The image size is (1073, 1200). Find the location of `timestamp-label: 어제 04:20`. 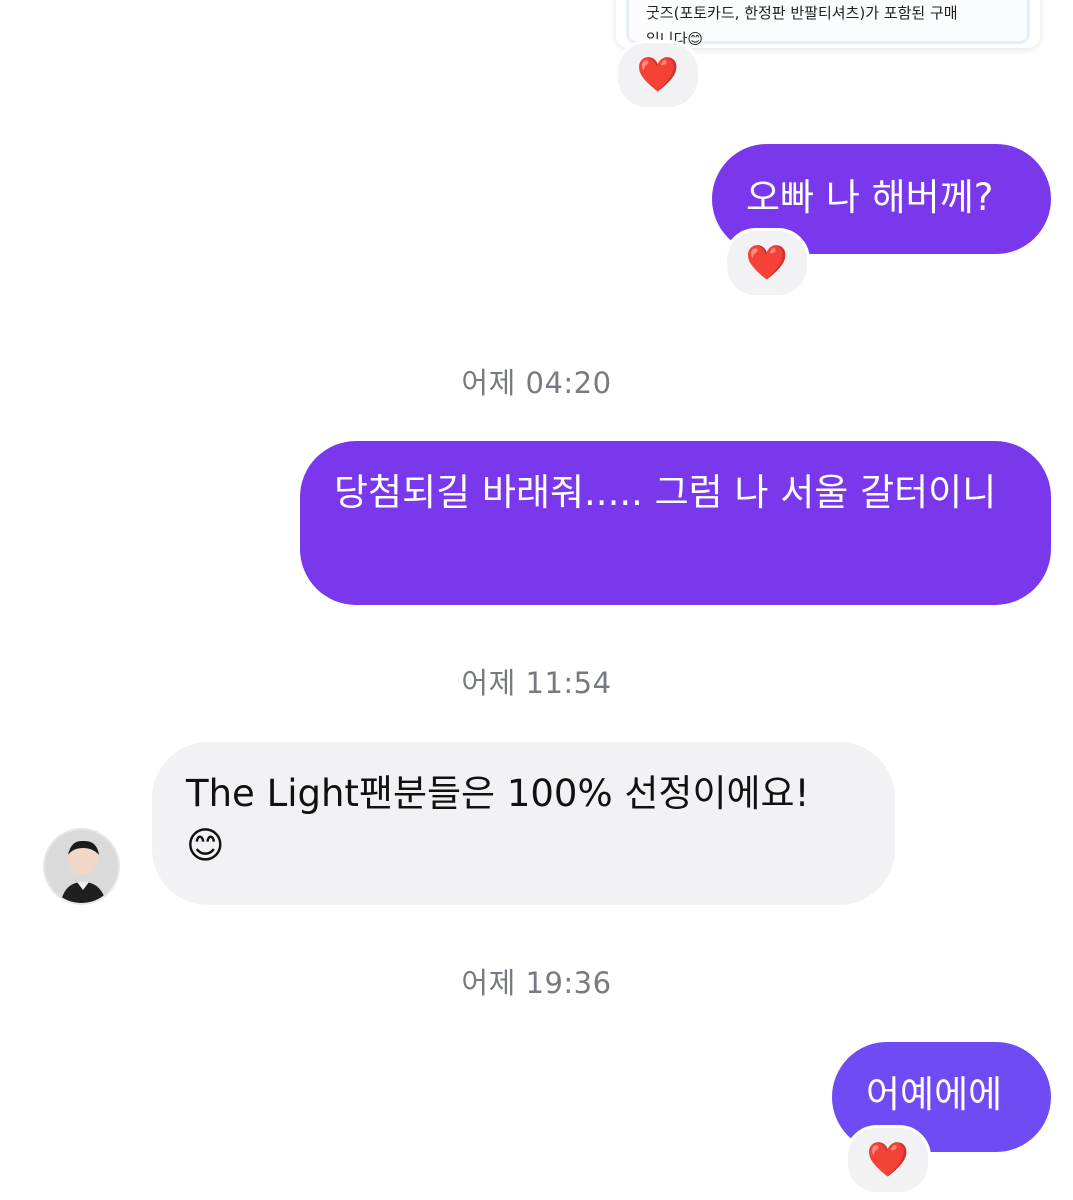

timestamp-label: 어제 04:20 is located at coordinates (536, 383).